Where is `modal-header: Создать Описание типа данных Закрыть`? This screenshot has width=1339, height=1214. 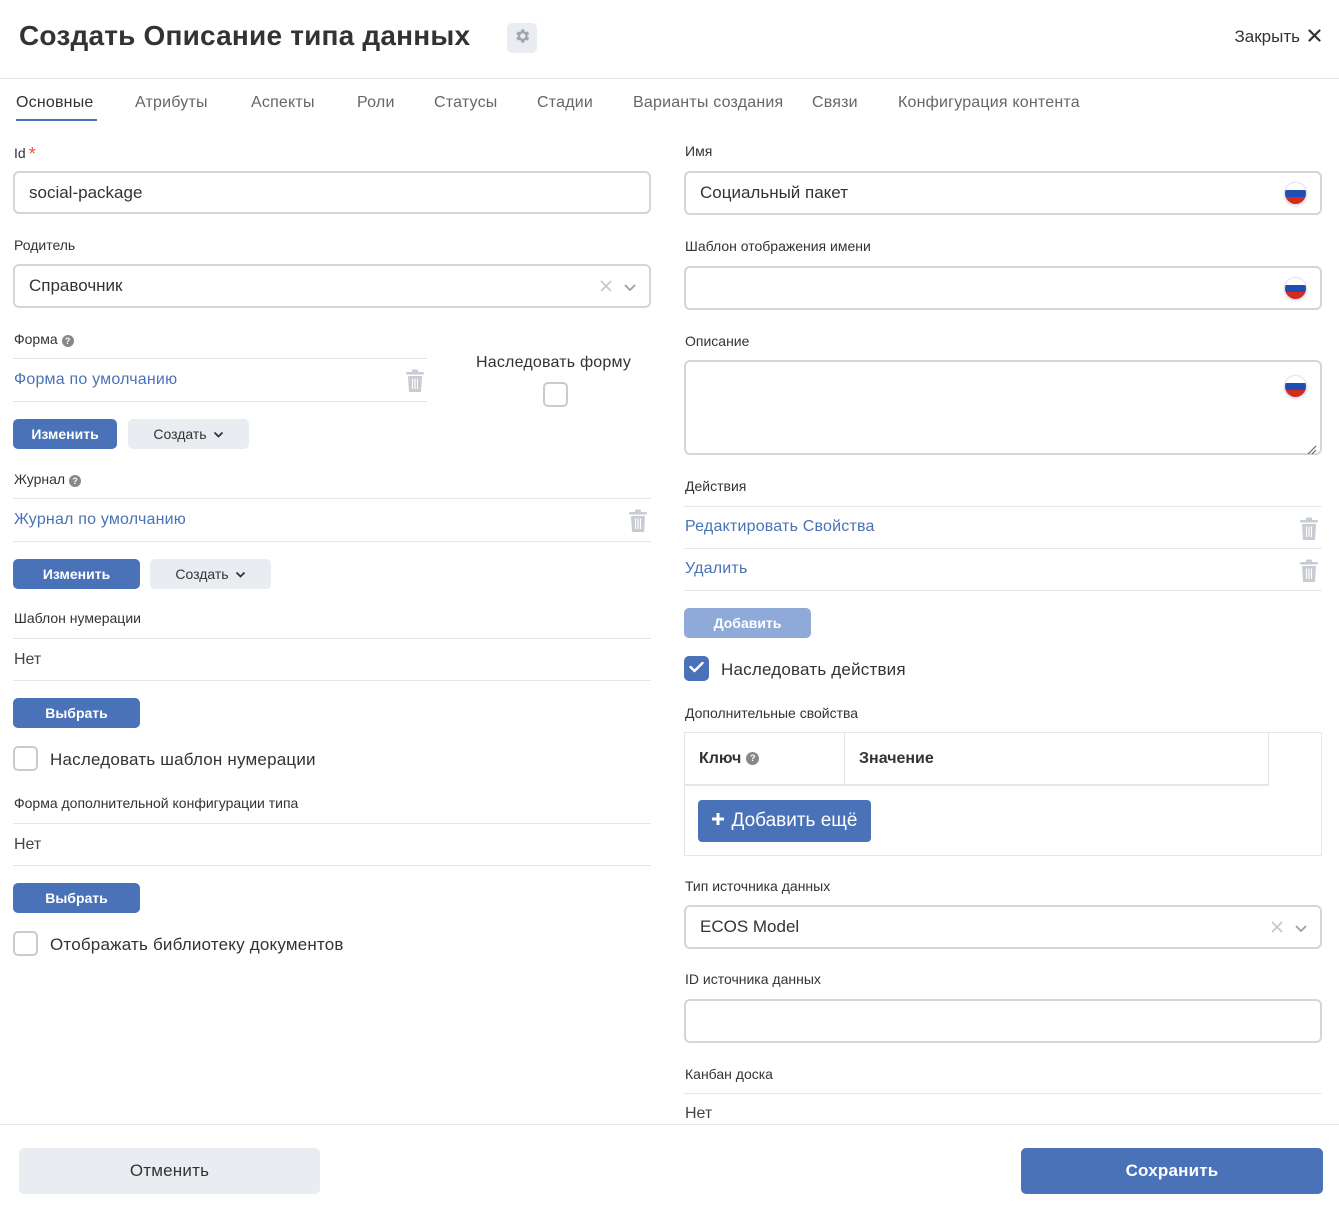 modal-header: Создать Описание типа данных Закрыть is located at coordinates (669, 39).